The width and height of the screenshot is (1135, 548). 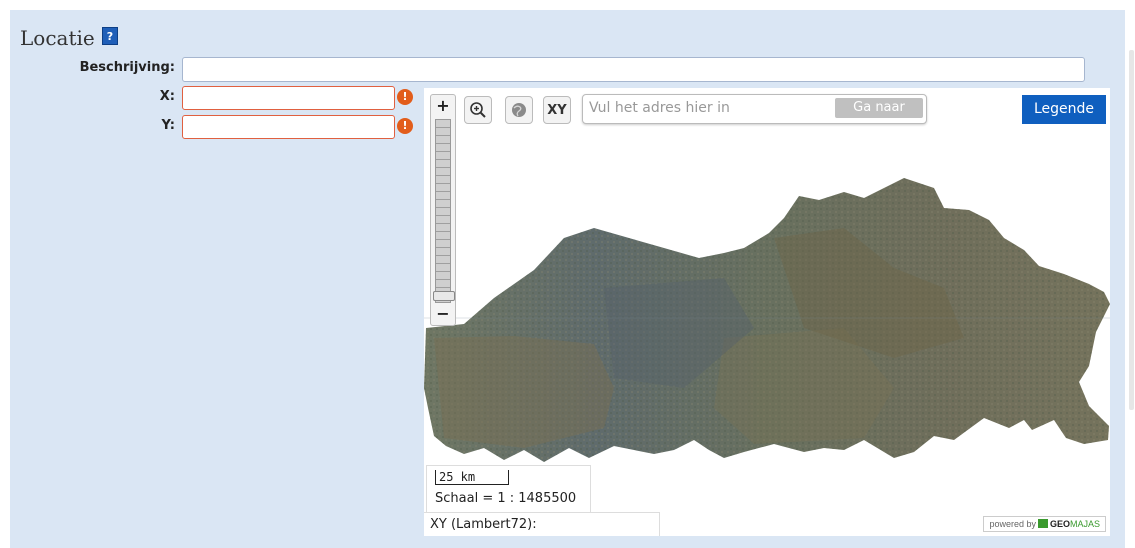 I want to click on x-coordinate-input, so click(x=288, y=98).